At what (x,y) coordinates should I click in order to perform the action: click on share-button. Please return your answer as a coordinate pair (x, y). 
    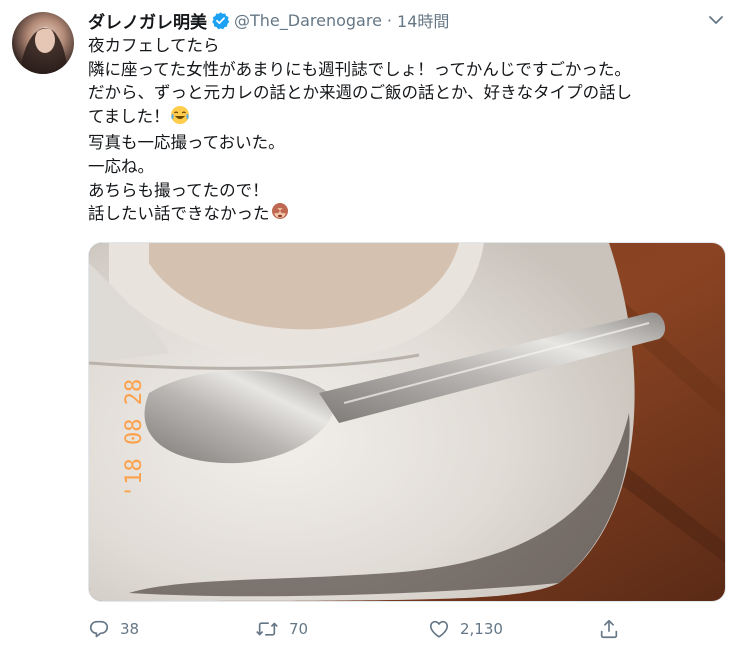
    Looking at the image, I should click on (614, 629).